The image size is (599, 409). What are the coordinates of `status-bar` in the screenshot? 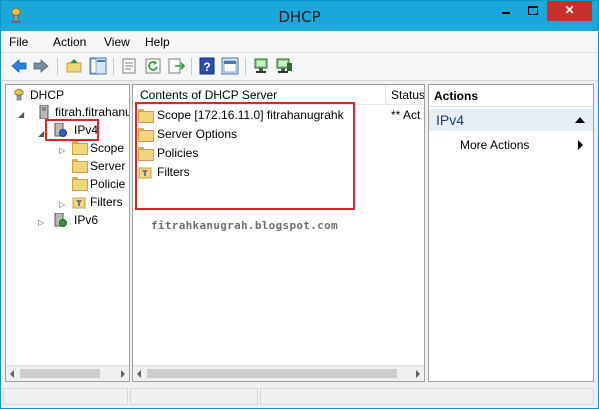 It's located at (299, 396).